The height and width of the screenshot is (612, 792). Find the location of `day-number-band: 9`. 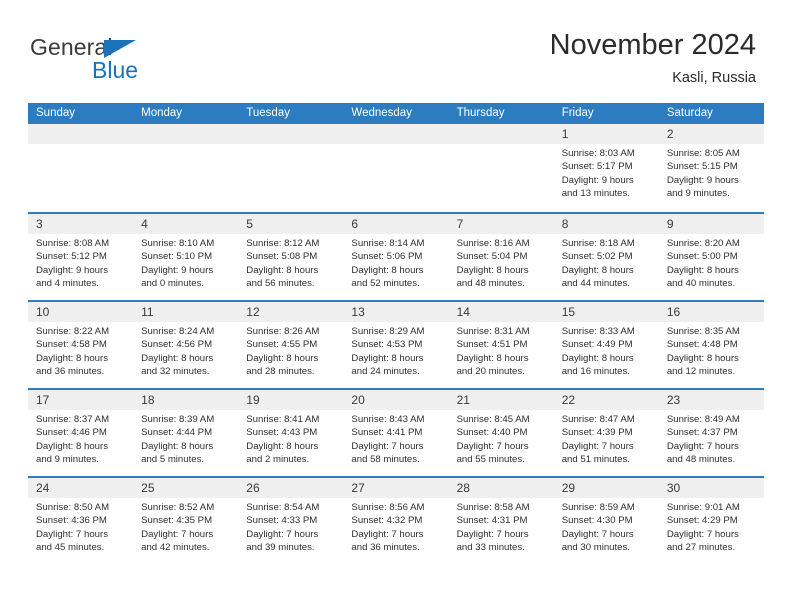

day-number-band: 9 is located at coordinates (711, 224).